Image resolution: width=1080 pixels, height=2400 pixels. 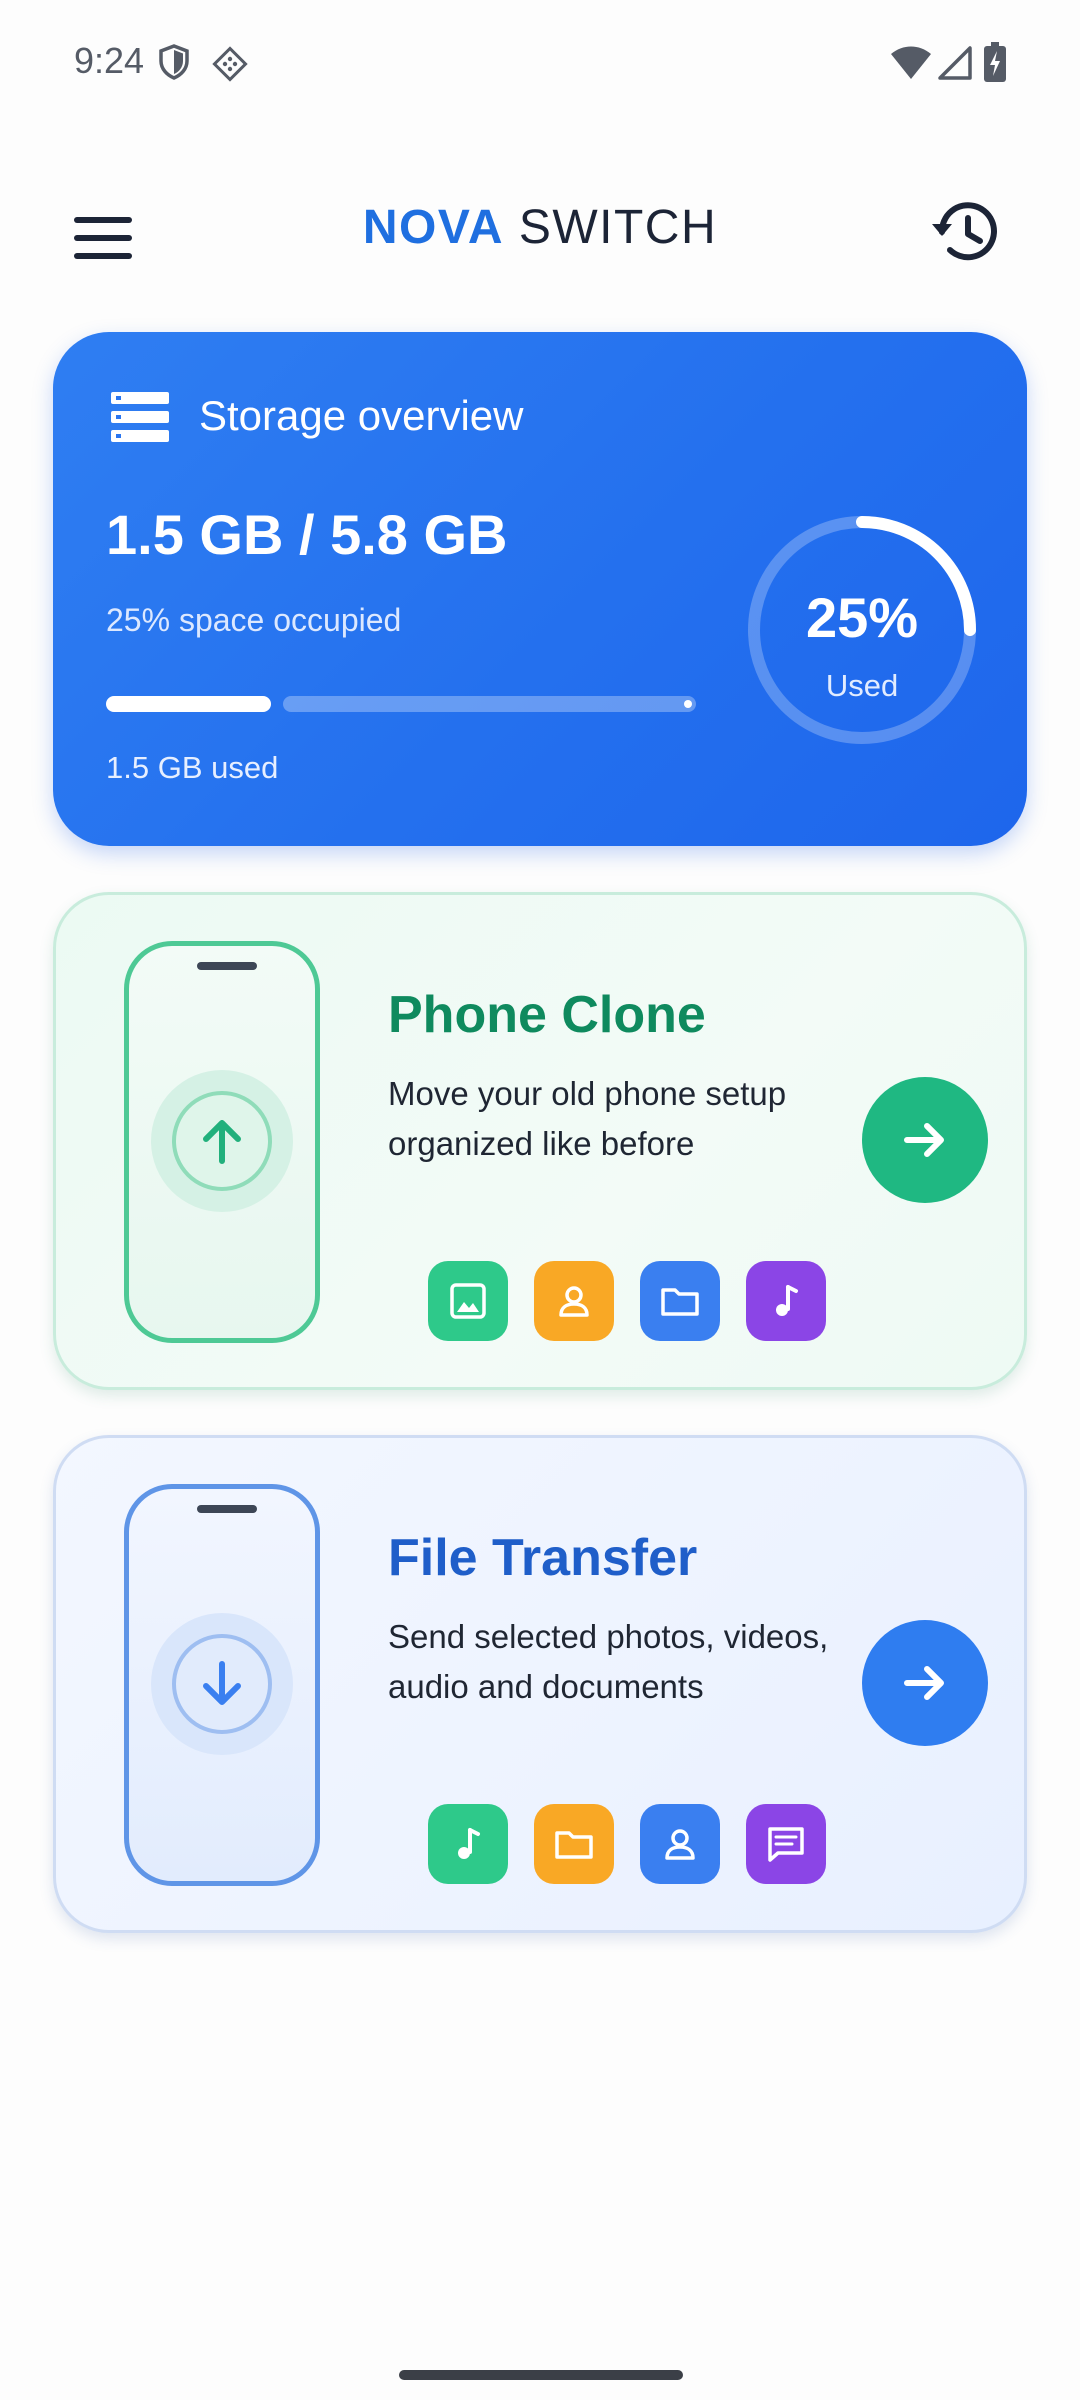 What do you see at coordinates (192, 767) in the screenshot?
I see `storage-used-text: 1.5 GB used` at bounding box center [192, 767].